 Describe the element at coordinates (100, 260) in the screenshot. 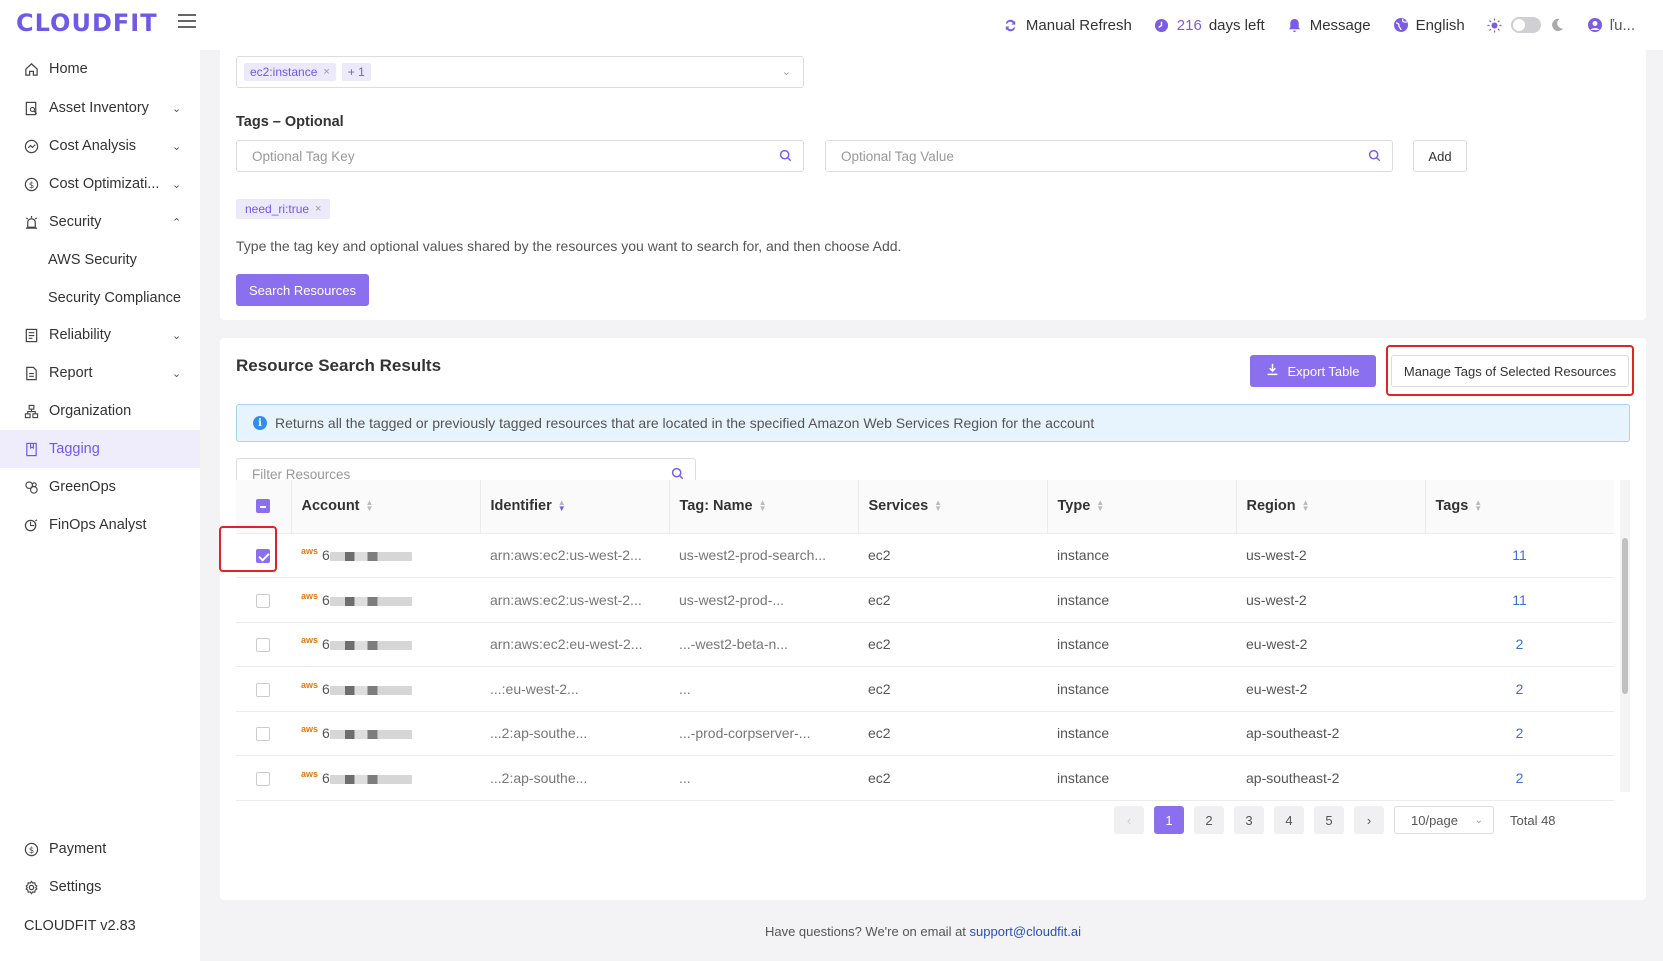

I see `sidebar-item-aws-security: AWS Security` at that location.